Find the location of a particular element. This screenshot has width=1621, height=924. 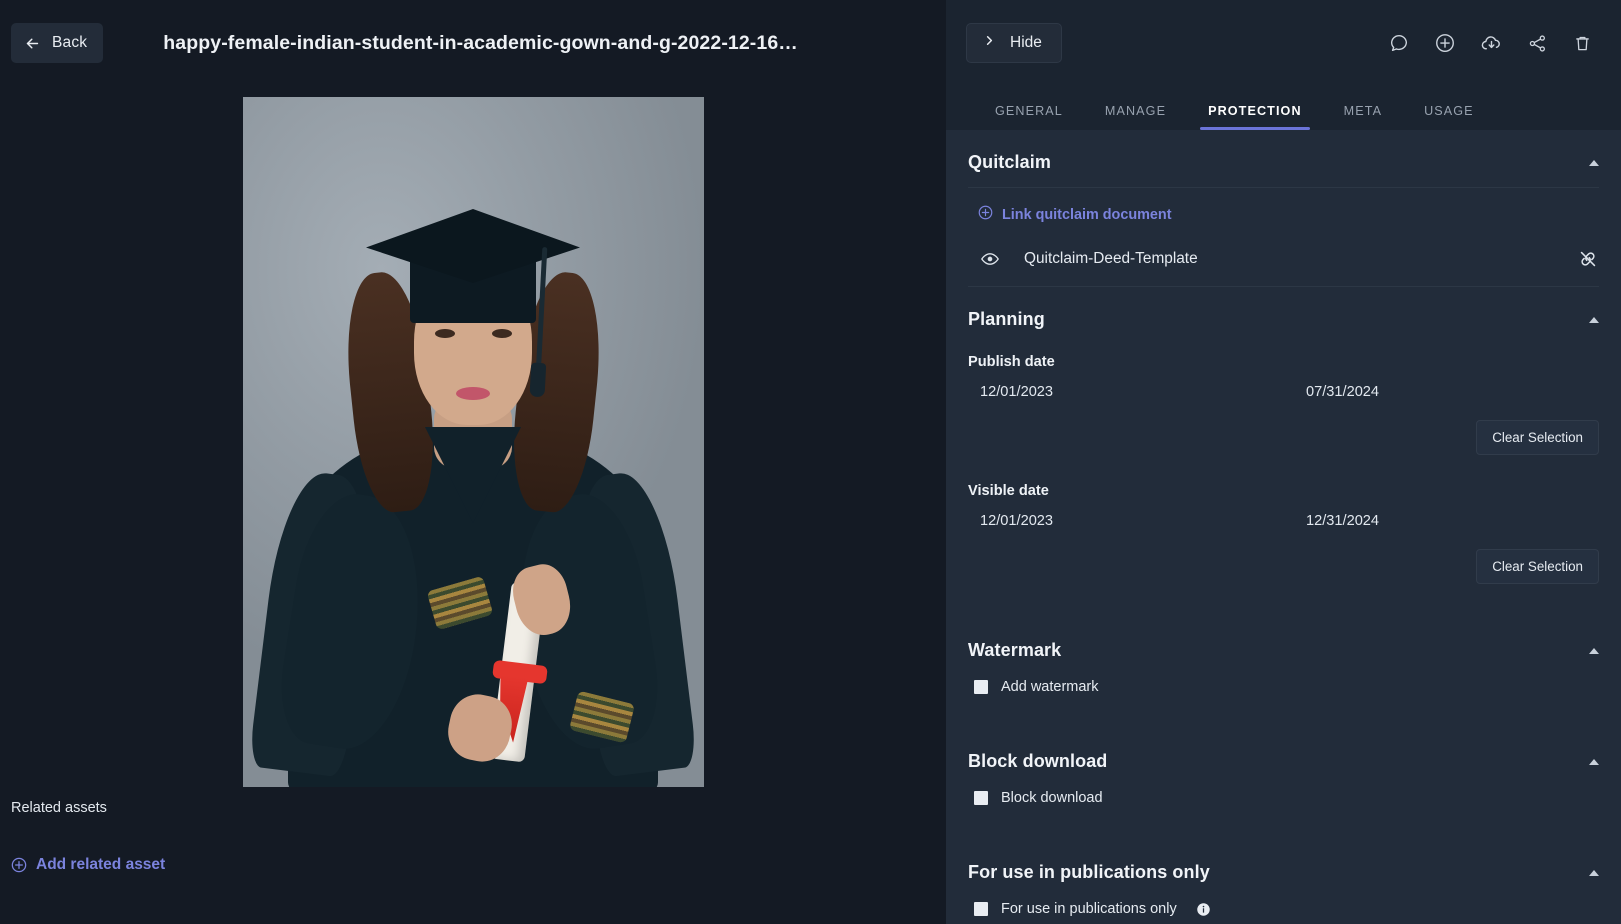

visible-date-label: Visible date is located at coordinates (1008, 491).